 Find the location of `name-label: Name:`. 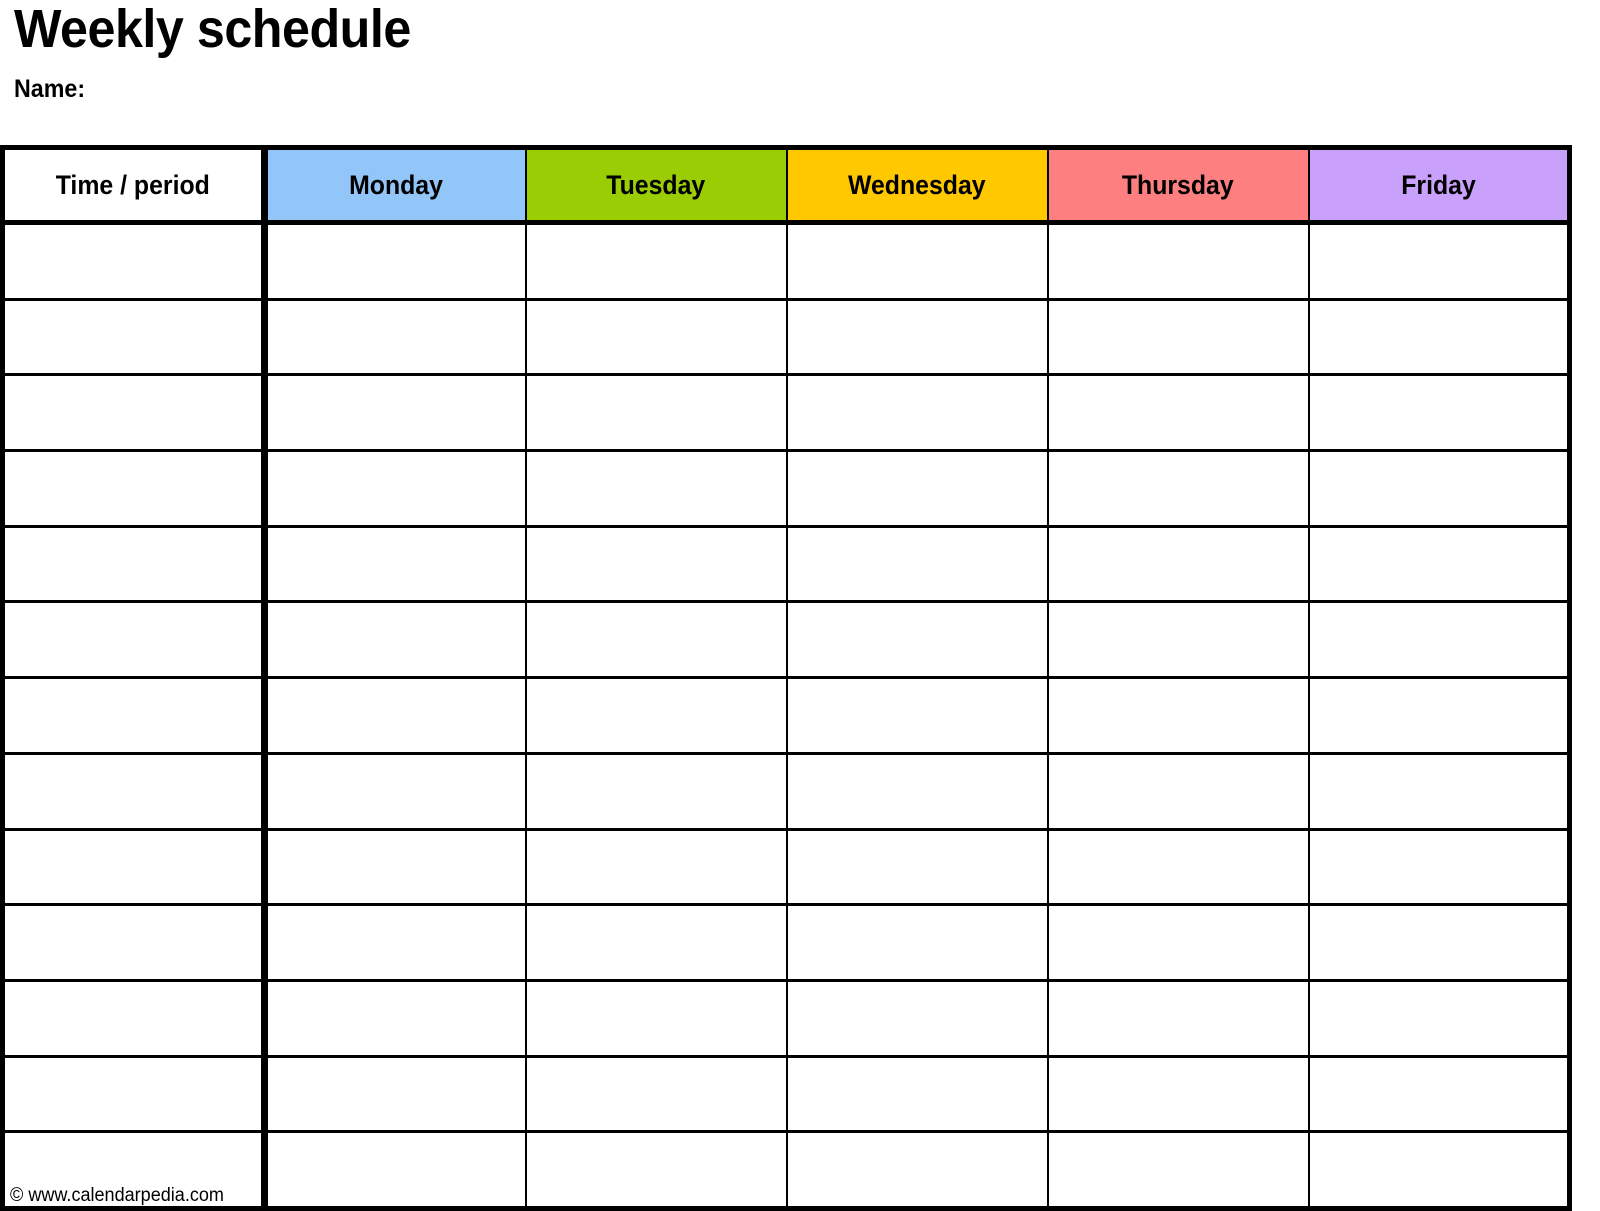

name-label: Name: is located at coordinates (50, 89).